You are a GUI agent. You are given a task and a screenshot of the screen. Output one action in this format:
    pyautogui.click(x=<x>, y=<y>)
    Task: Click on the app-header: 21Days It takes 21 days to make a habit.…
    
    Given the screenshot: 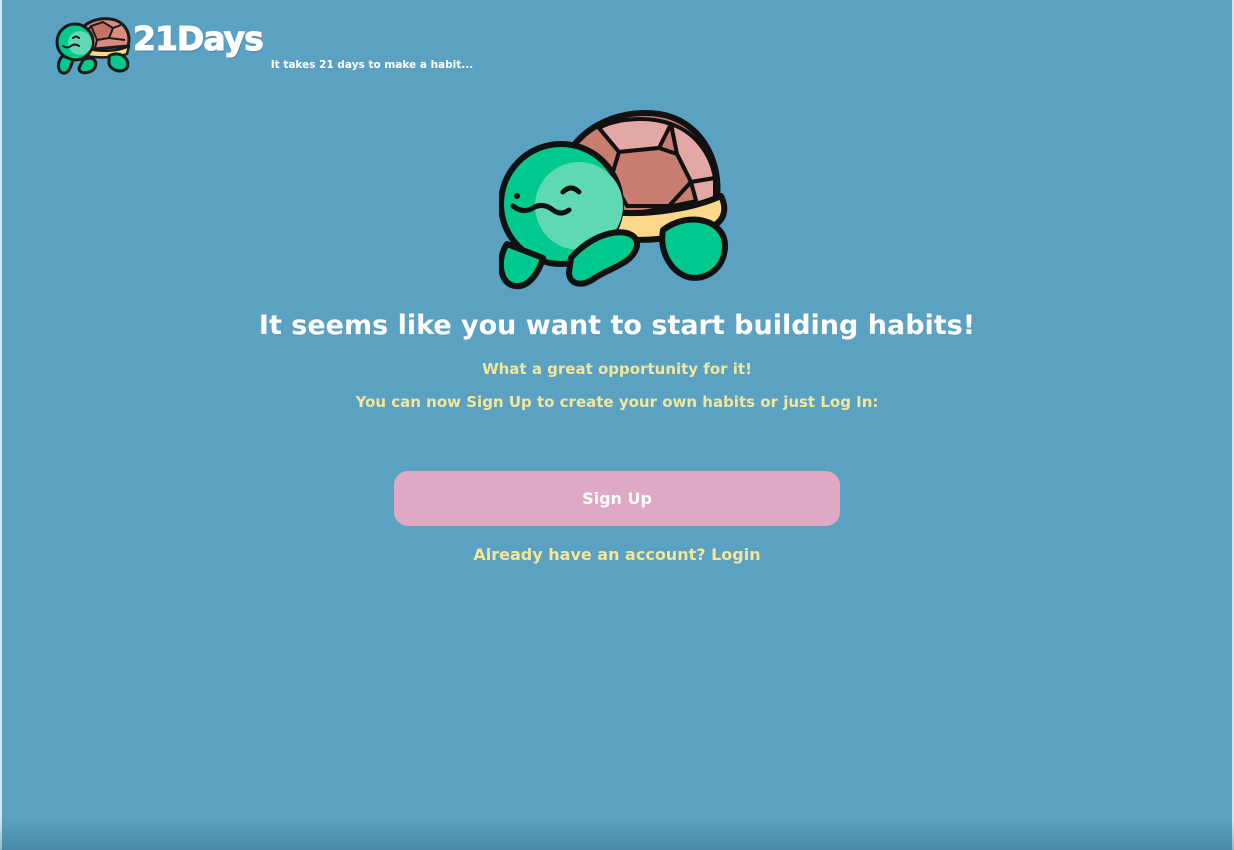 What is the action you would take?
    pyautogui.click(x=264, y=47)
    